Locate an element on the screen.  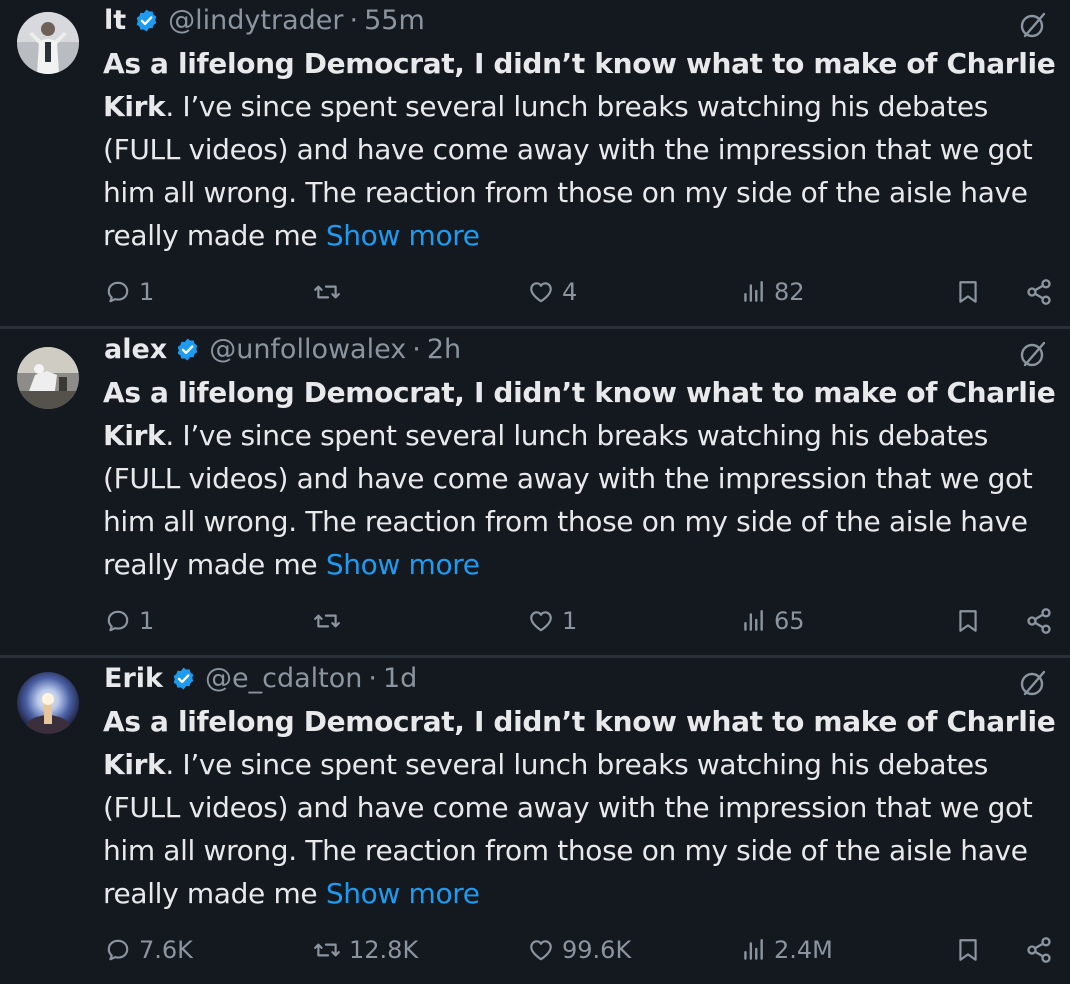
reply-count: 7.6K is located at coordinates (166, 950).